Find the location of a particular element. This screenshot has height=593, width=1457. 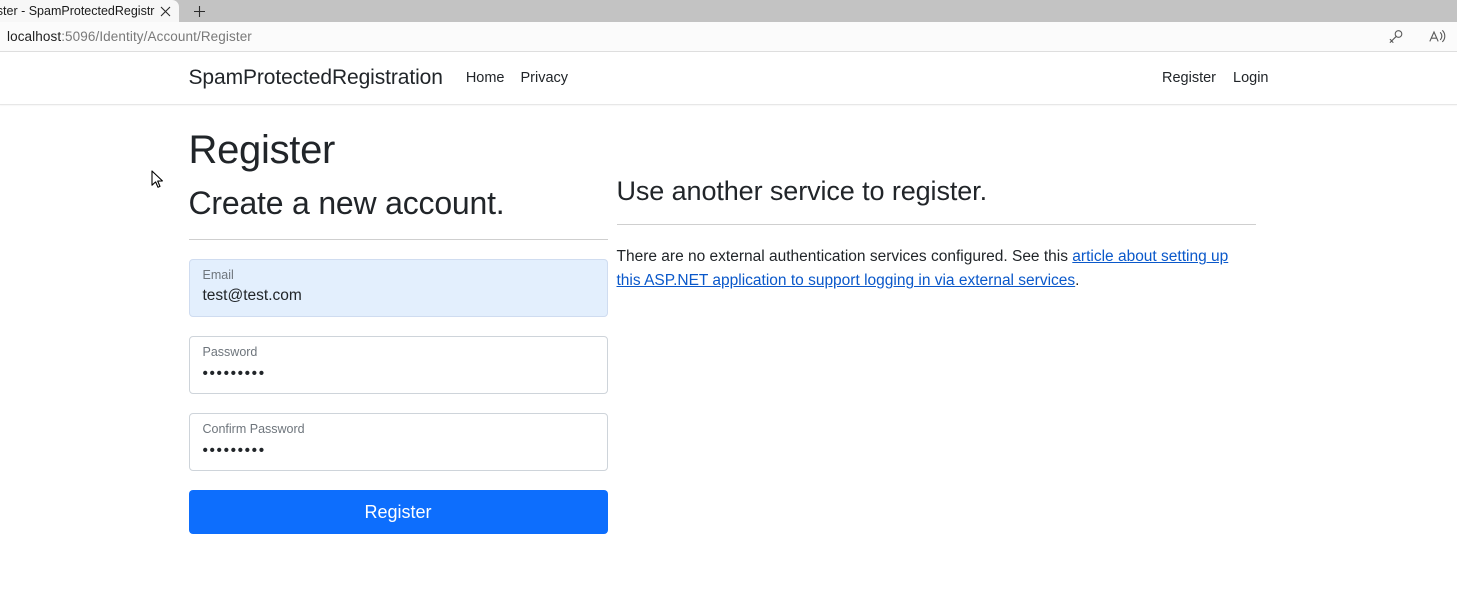

address-bar: localhost:5096/Identity/Account/Register is located at coordinates (728, 37).